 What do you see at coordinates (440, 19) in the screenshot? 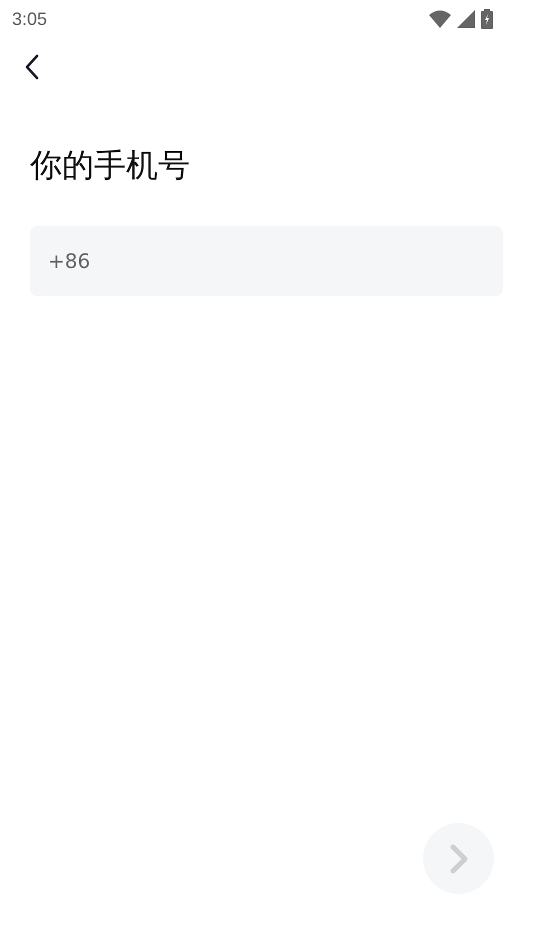
I see `wifi-icon` at bounding box center [440, 19].